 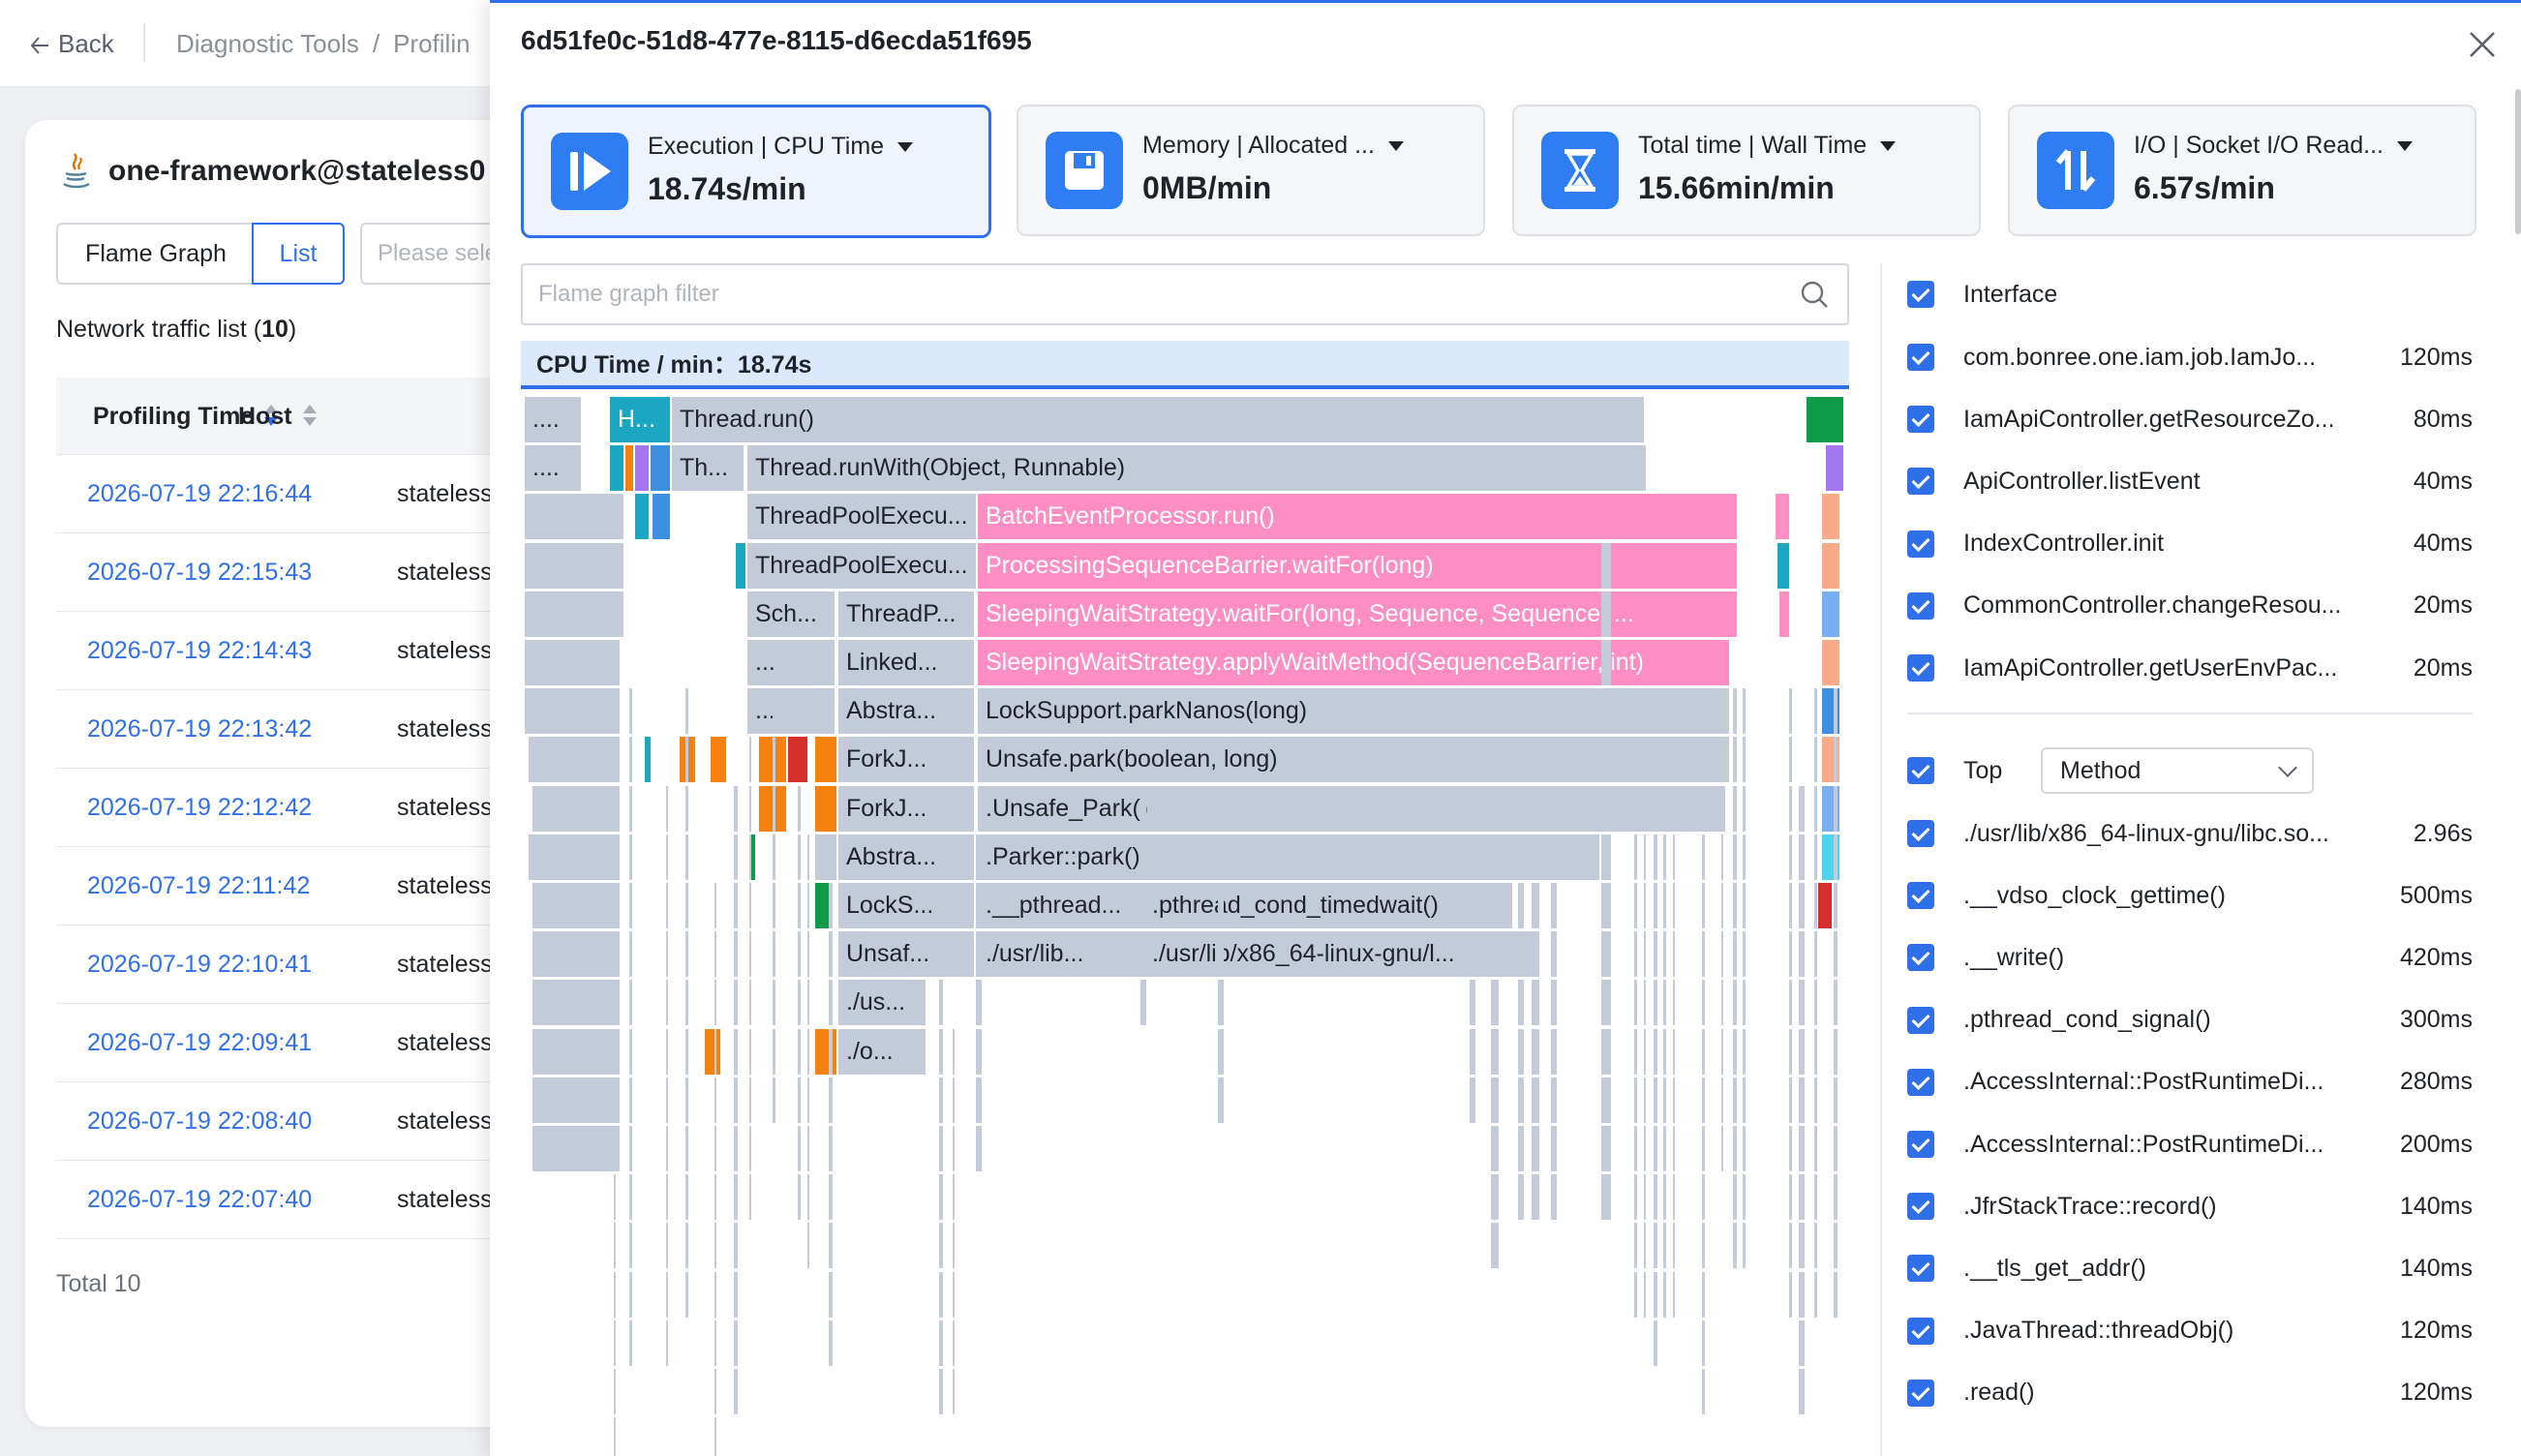 I want to click on table-row: 2026-07-19 22:13:42 stateless, so click(x=308, y=730).